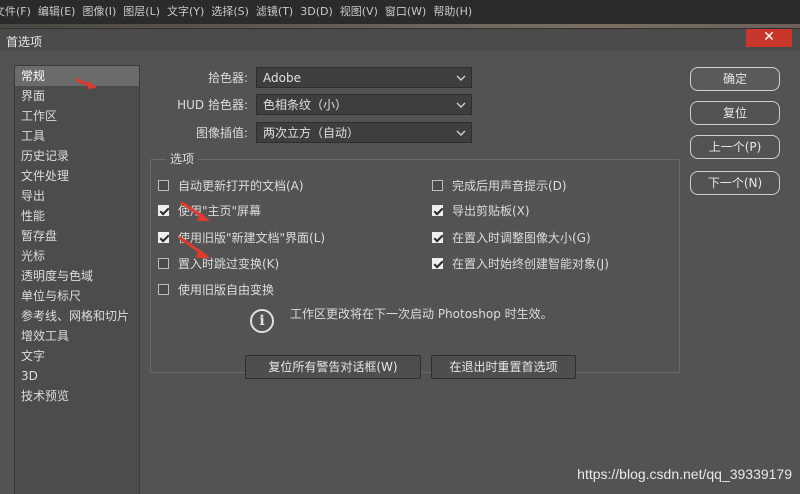 Image resolution: width=800 pixels, height=494 pixels. I want to click on category-item: 参考线、网格和切片, so click(77, 316).